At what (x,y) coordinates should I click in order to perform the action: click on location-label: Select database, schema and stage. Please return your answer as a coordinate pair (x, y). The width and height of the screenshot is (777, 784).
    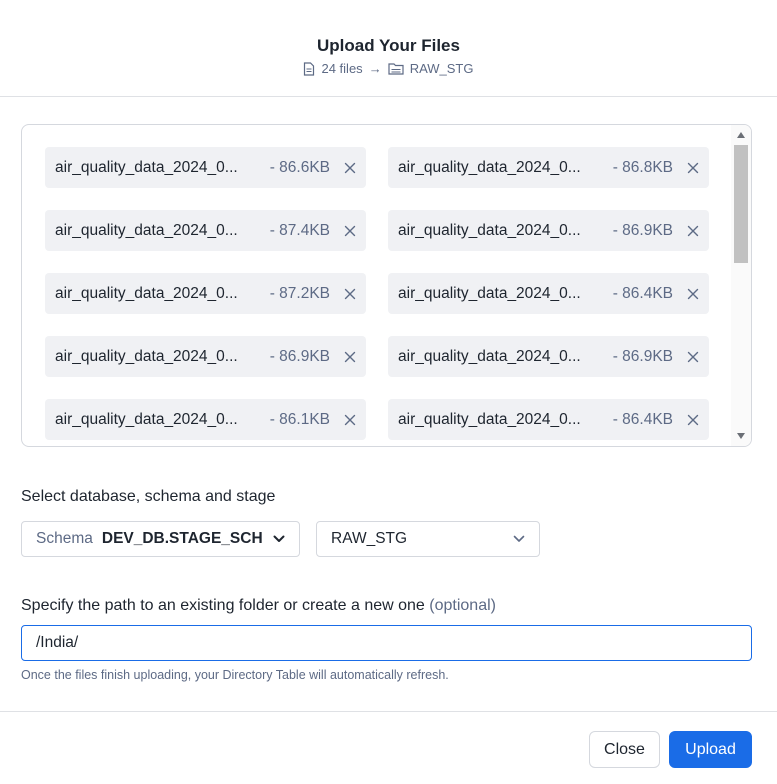
    Looking at the image, I should click on (148, 496).